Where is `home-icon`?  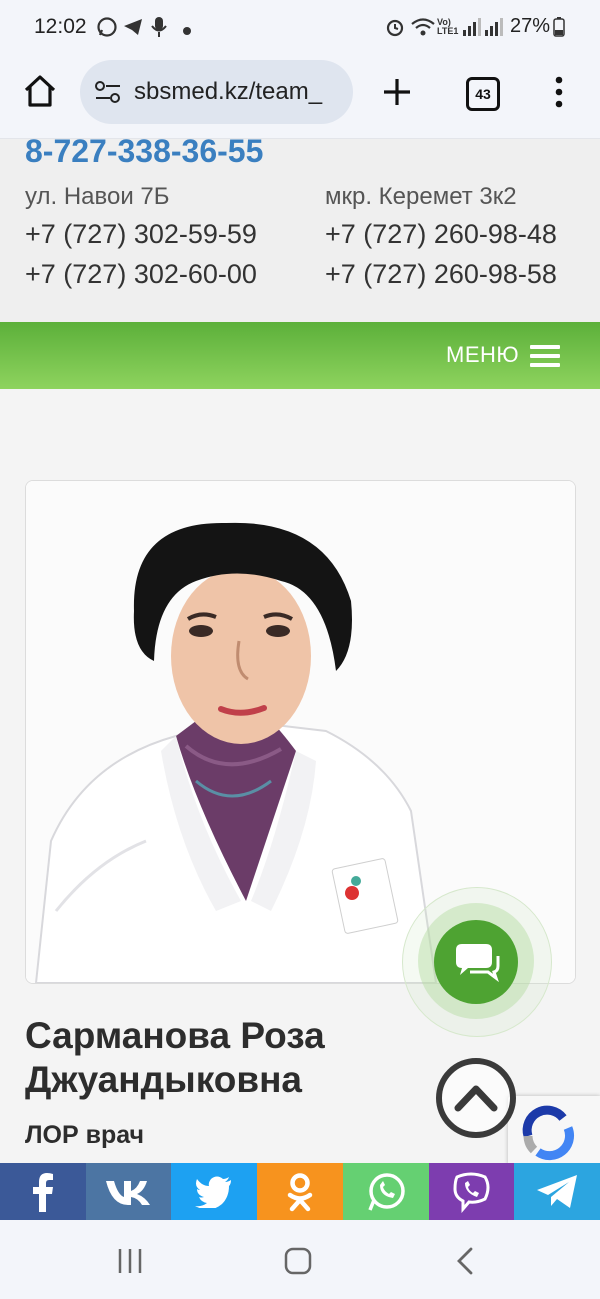 home-icon is located at coordinates (40, 93).